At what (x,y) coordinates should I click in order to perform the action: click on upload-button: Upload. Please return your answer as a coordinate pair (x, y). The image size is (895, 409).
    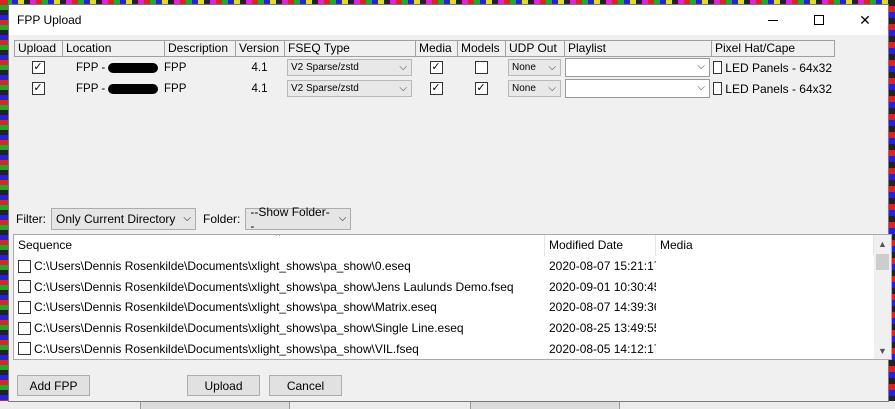
    Looking at the image, I should click on (223, 385).